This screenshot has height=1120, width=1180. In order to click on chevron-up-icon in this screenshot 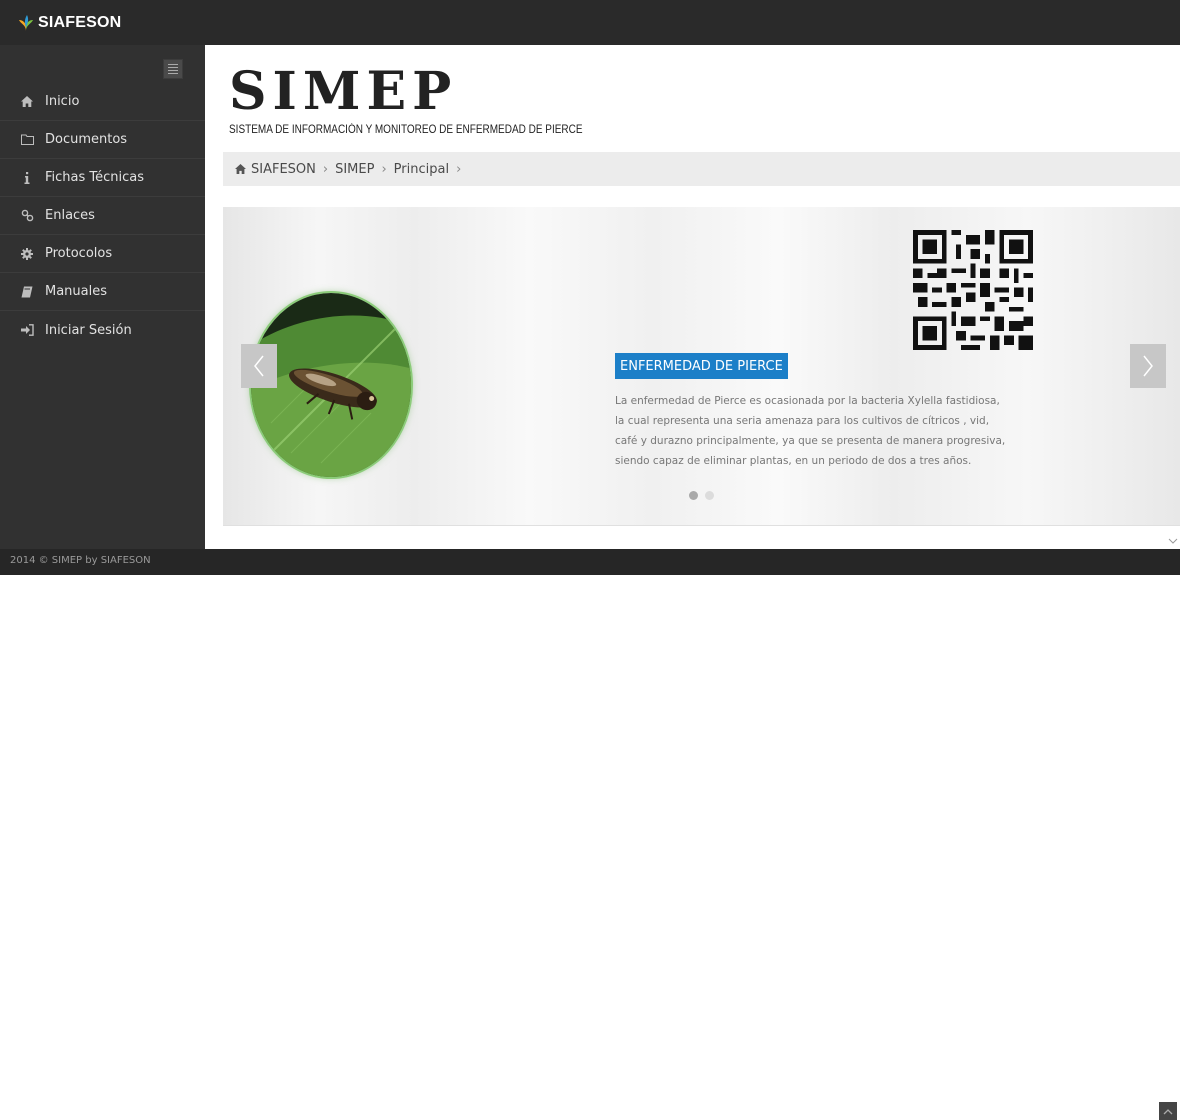, I will do `click(1168, 1111)`.